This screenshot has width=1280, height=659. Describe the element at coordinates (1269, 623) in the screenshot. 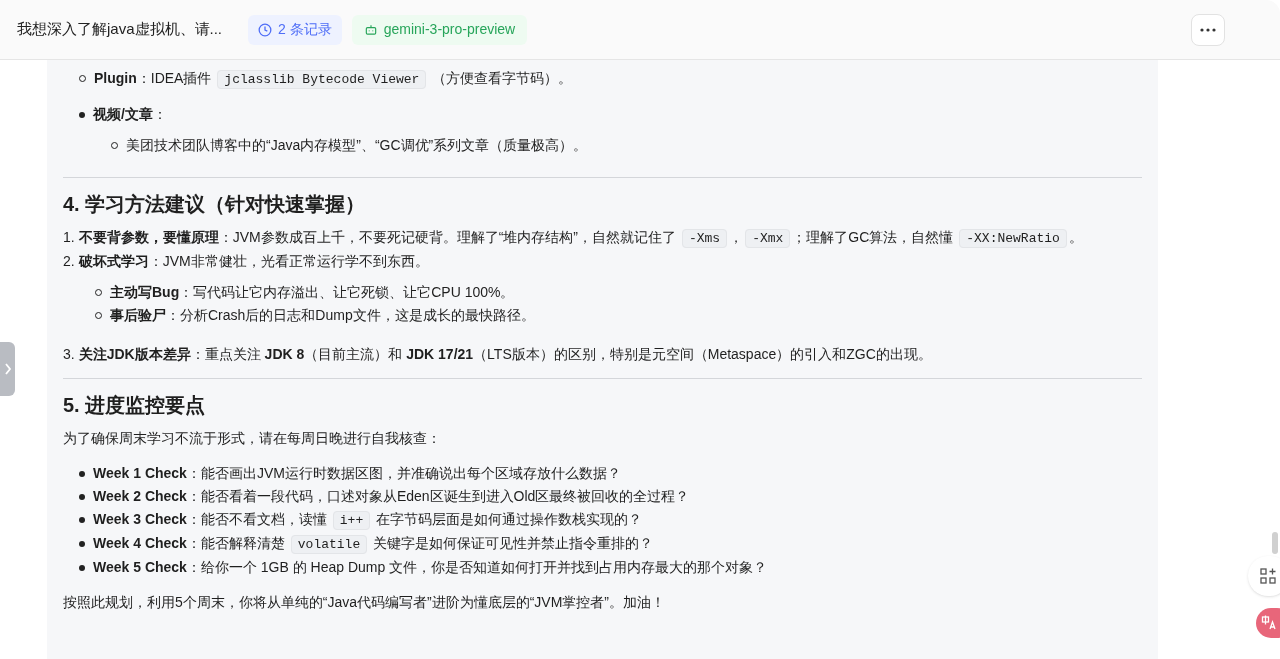

I see `translate-icon` at that location.